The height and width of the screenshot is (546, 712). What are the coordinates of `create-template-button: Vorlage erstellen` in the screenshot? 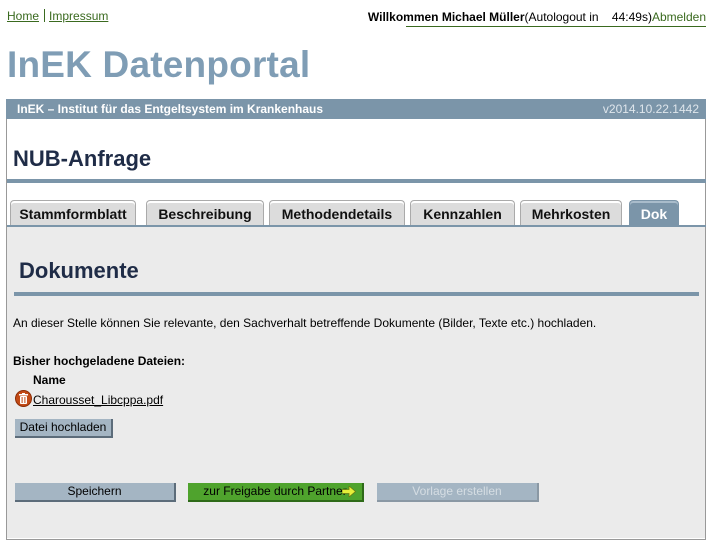 It's located at (458, 492).